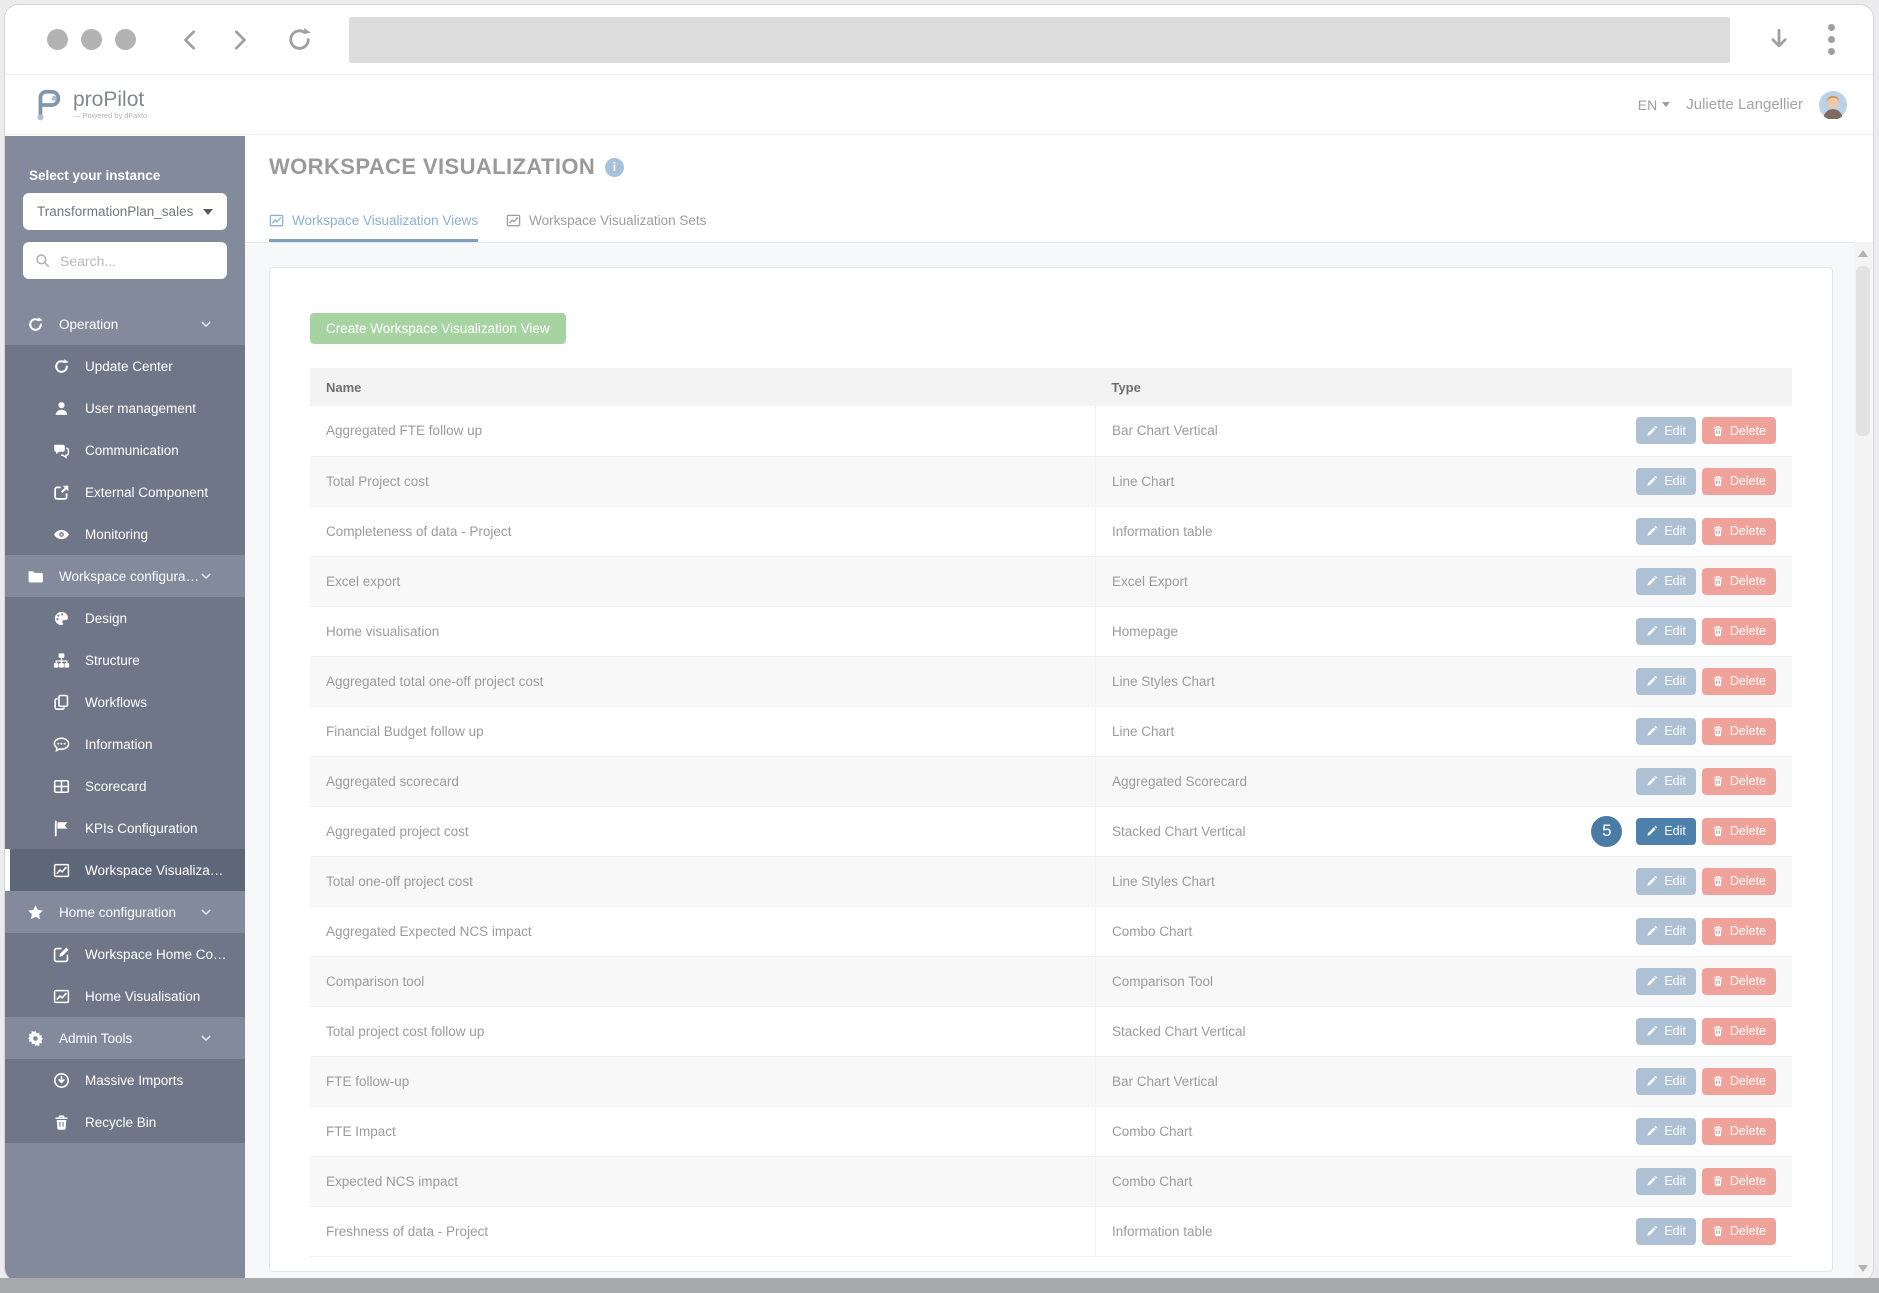 This screenshot has height=1293, width=1879. Describe the element at coordinates (150, 260) in the screenshot. I see `search-input` at that location.